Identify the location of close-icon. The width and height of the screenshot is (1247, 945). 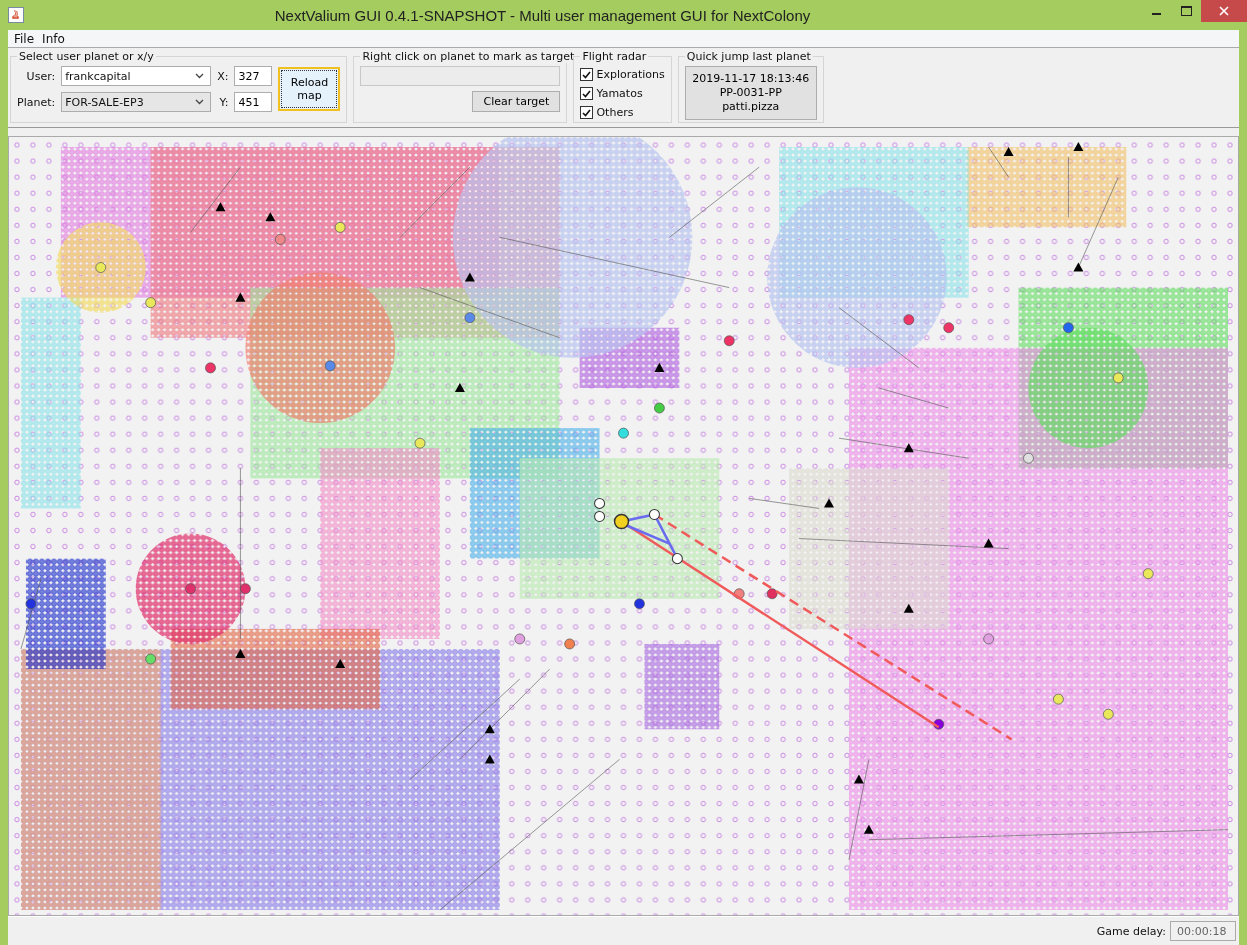
(1224, 11).